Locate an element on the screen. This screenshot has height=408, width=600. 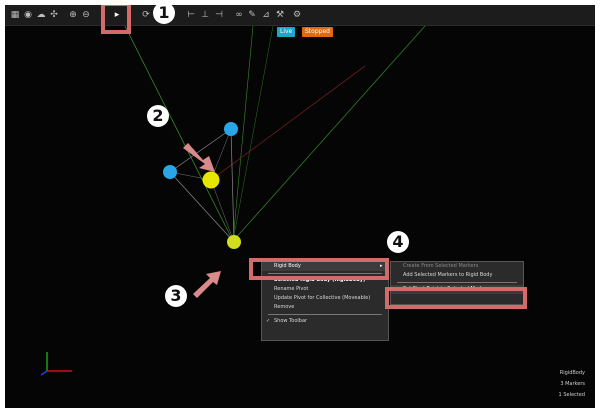
zoom-out-icon: ⊖ is located at coordinates (86, 15).